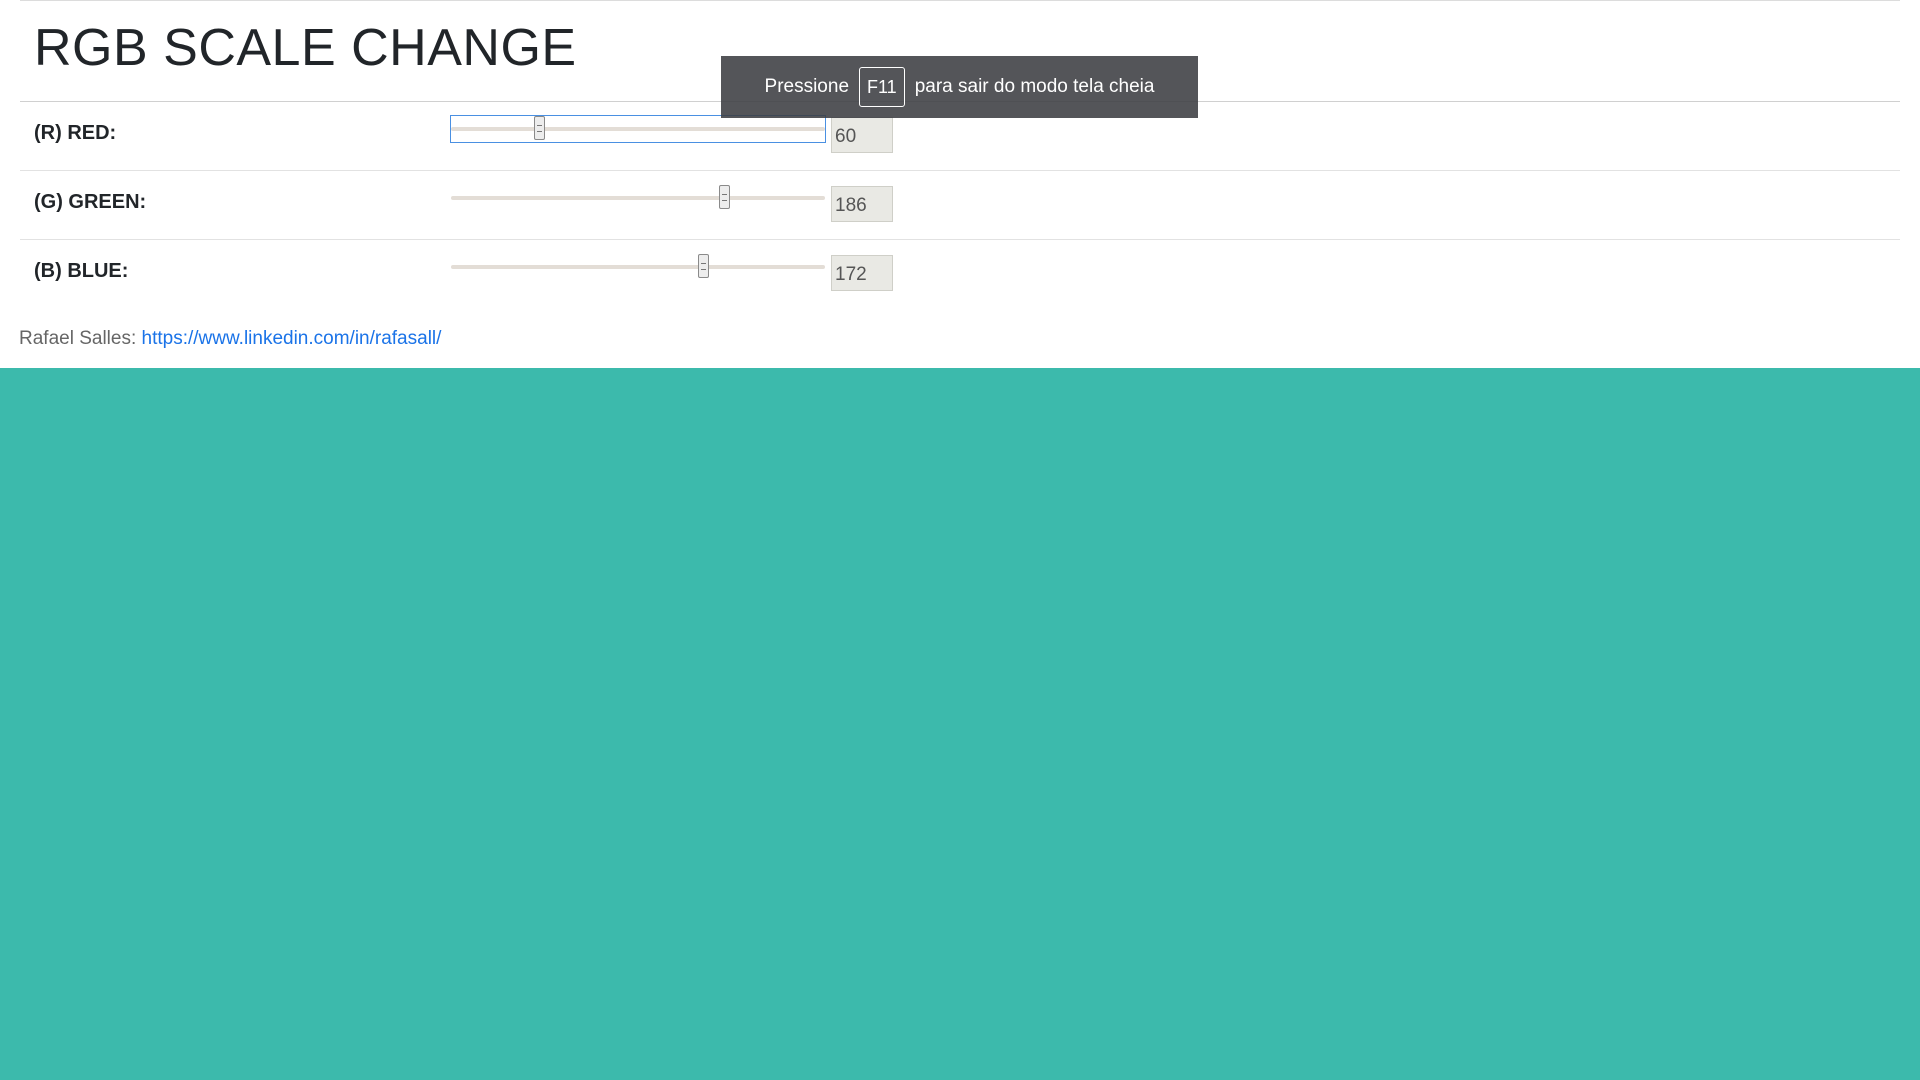 The image size is (1920, 1080). Describe the element at coordinates (724, 197) in the screenshot. I see `green-slider-thumb` at that location.